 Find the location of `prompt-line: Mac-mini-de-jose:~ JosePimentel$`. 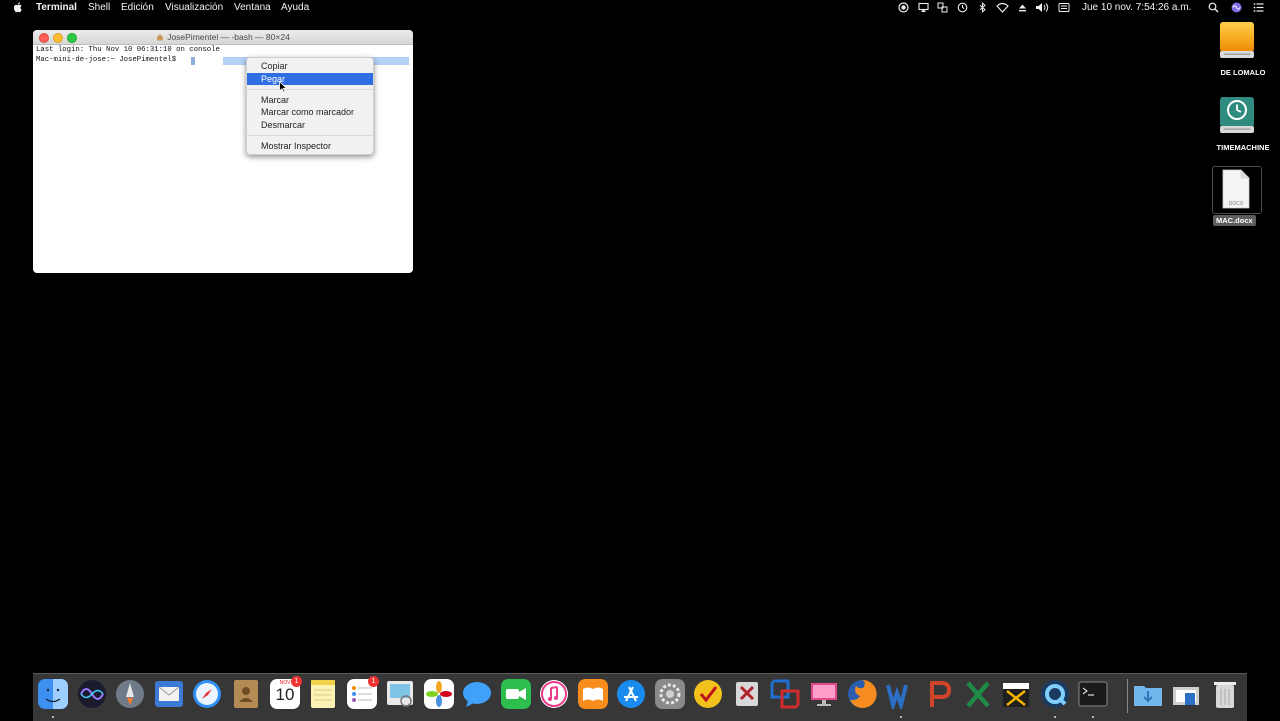

prompt-line: Mac-mini-de-jose:~ JosePimentel$ is located at coordinates (108, 59).